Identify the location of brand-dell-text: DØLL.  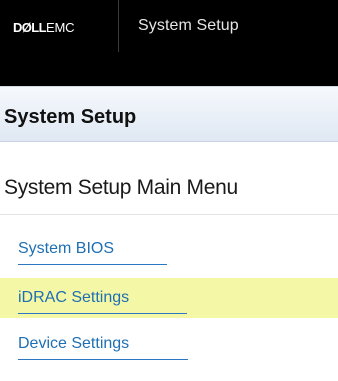
(30, 27).